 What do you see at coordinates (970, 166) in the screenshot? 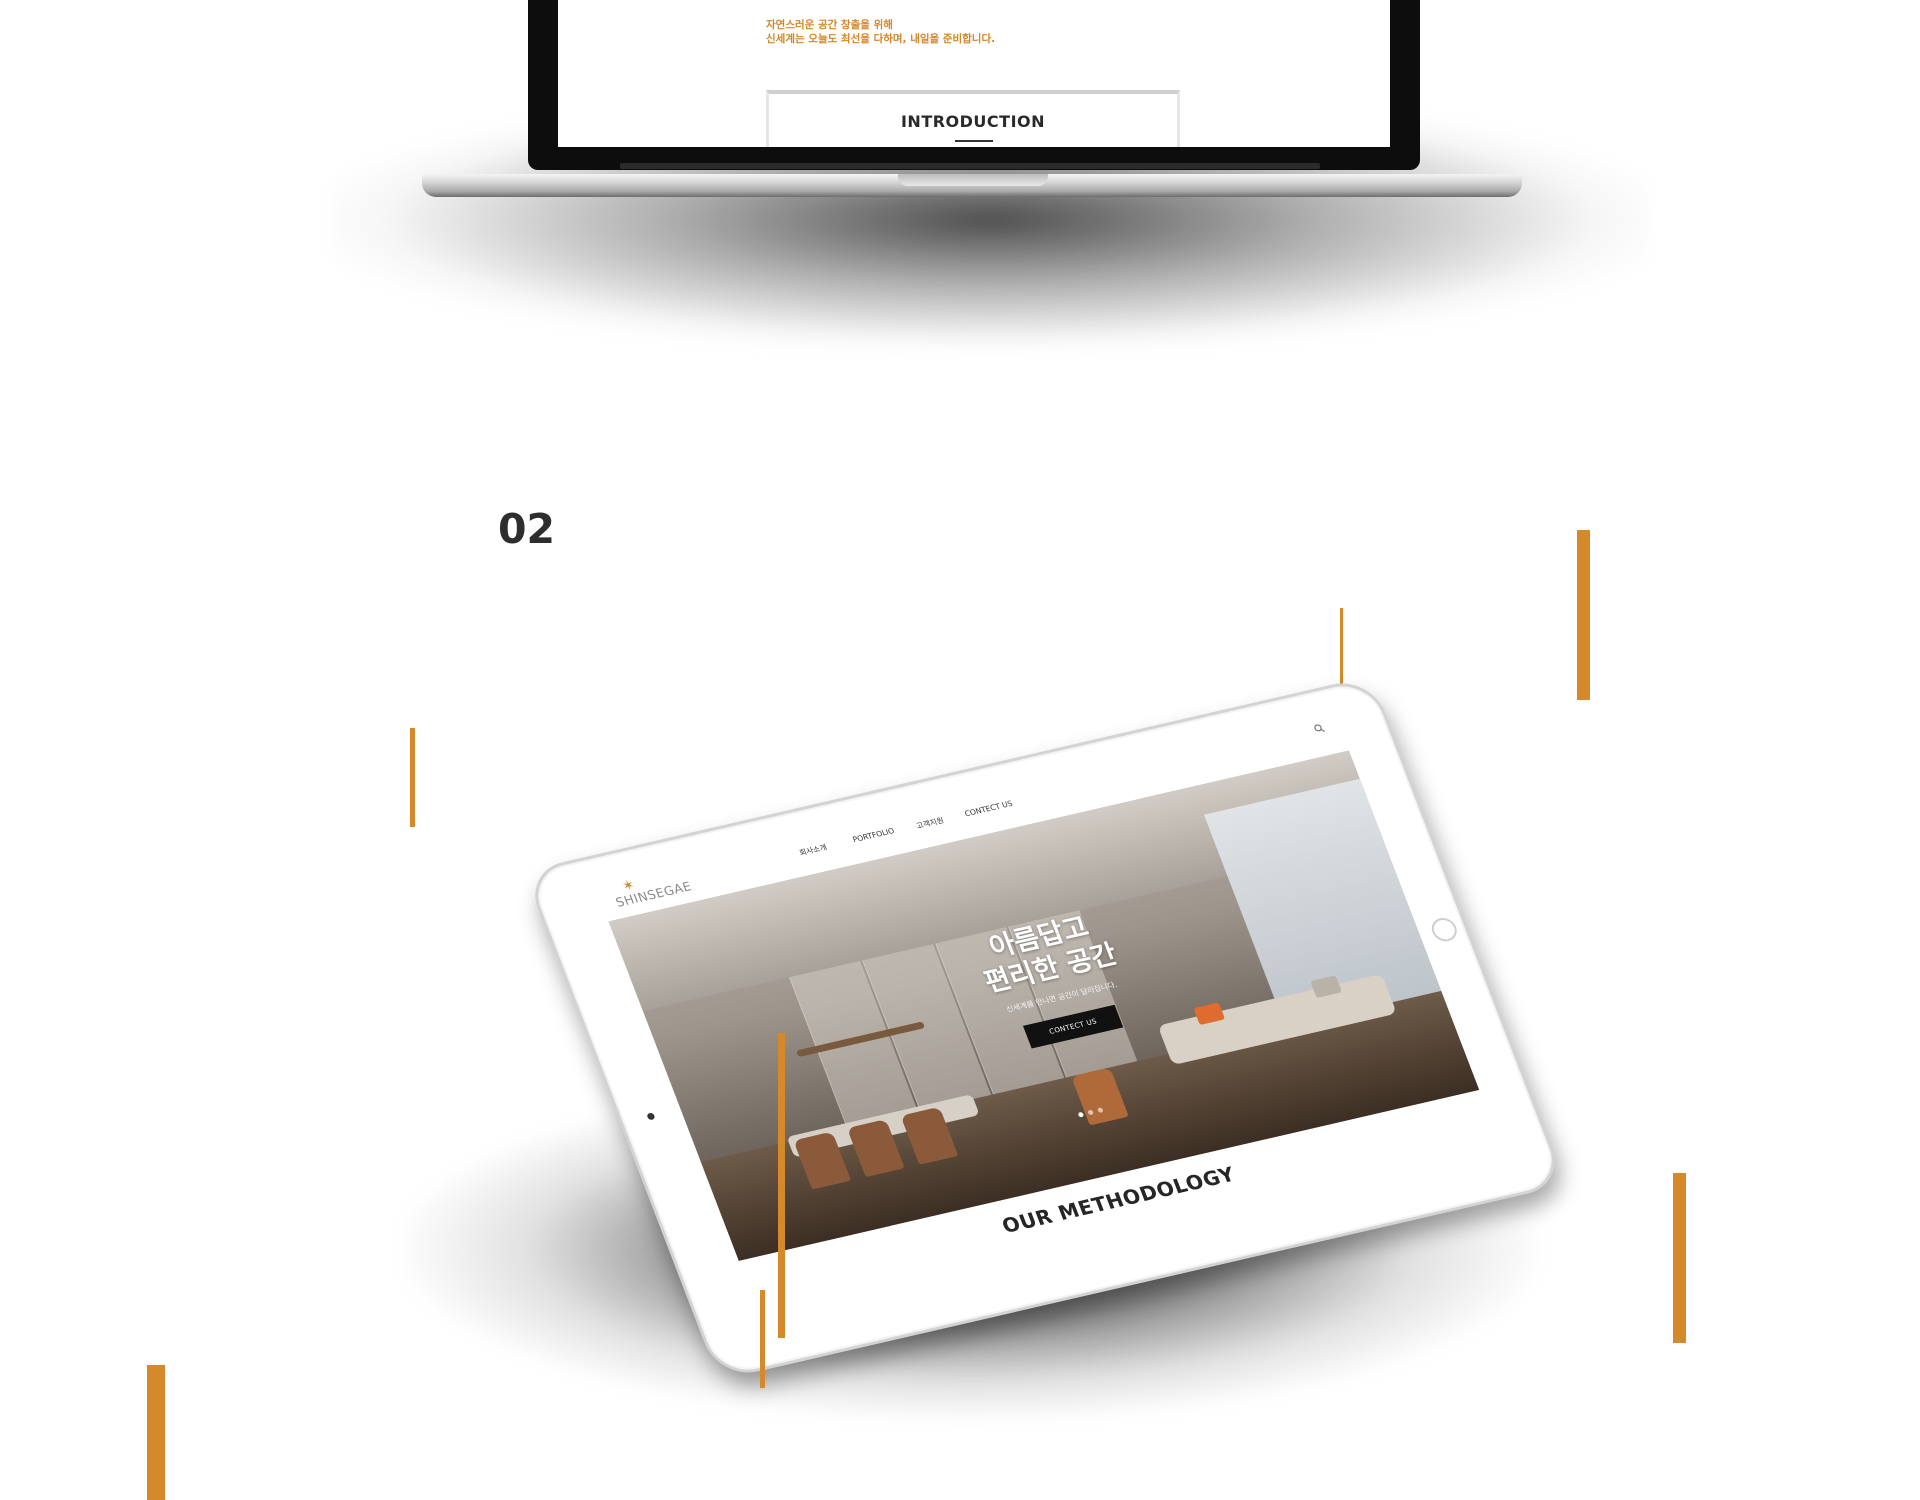
I see `laptop-hinge` at bounding box center [970, 166].